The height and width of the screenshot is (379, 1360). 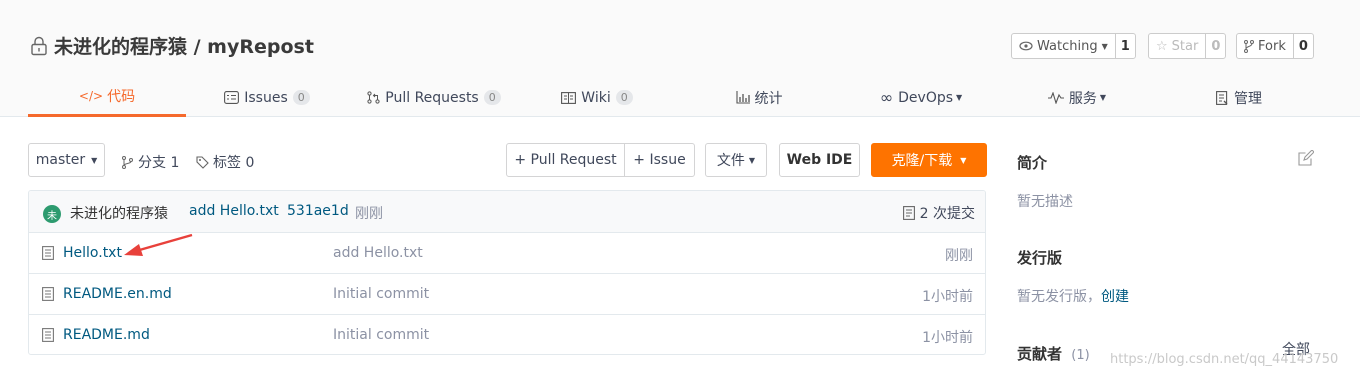 What do you see at coordinates (91, 96) in the screenshot?
I see `code-icon: </>` at bounding box center [91, 96].